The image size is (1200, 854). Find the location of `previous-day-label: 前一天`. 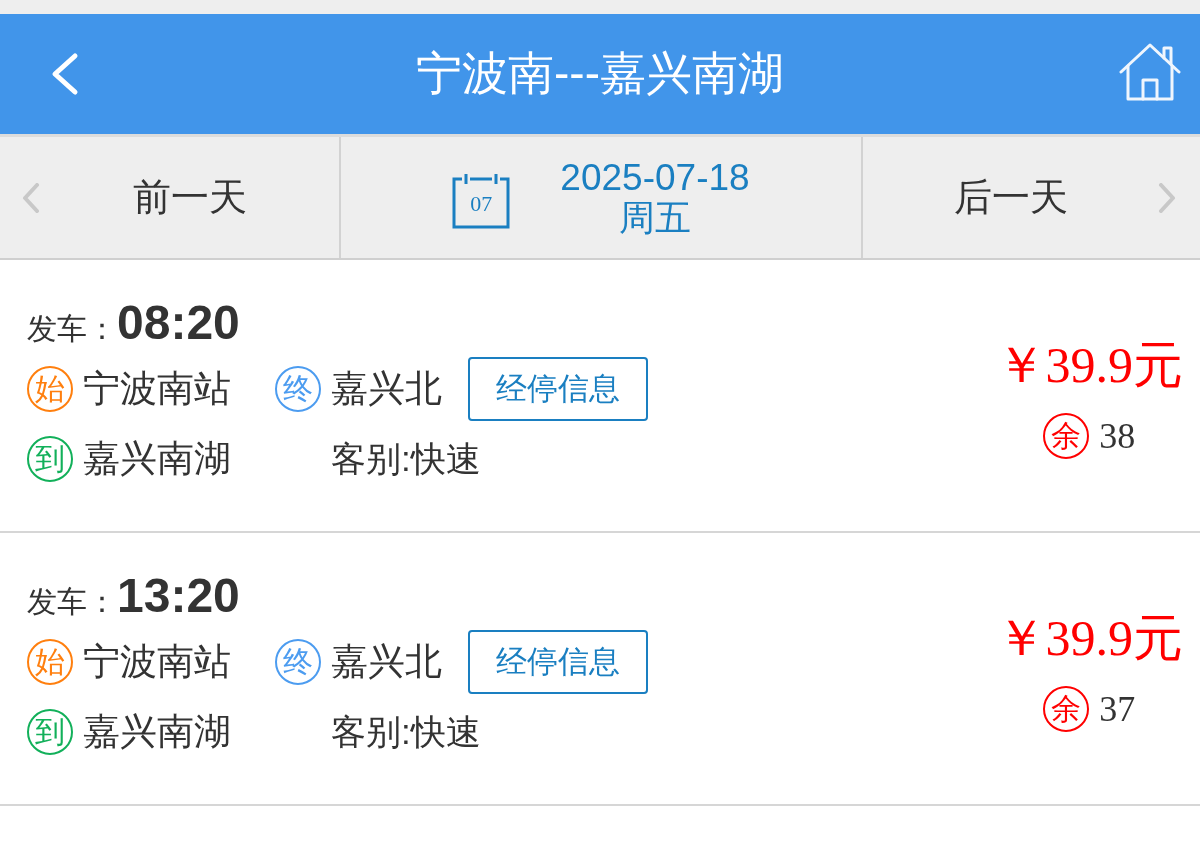

previous-day-label: 前一天 is located at coordinates (189, 197).